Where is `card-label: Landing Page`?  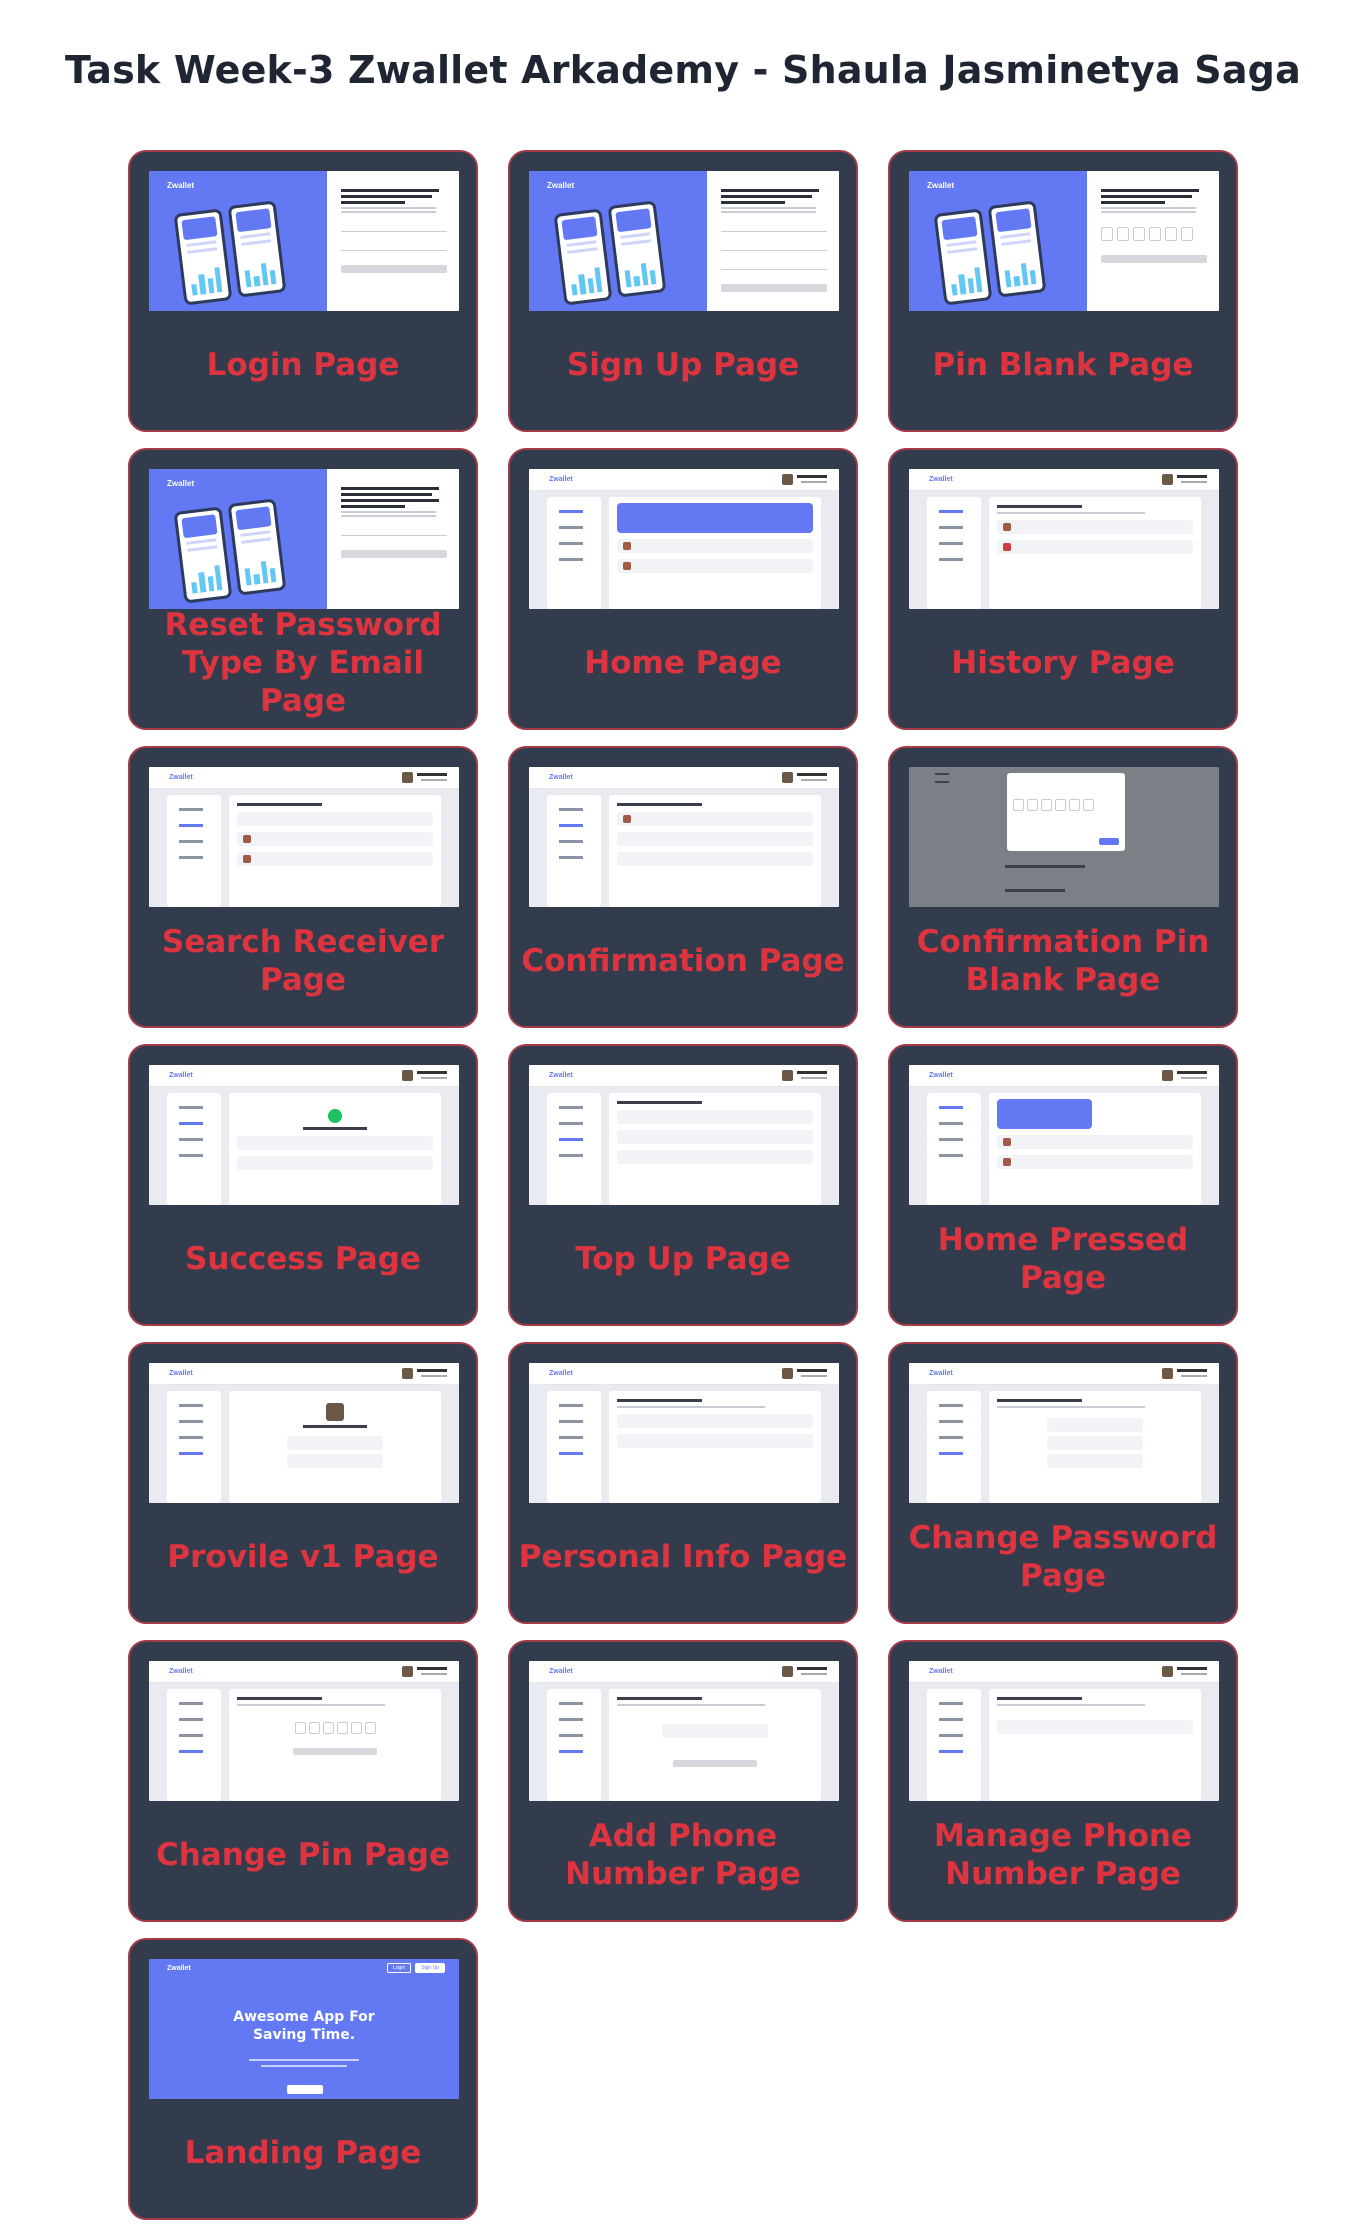 card-label: Landing Page is located at coordinates (303, 2153).